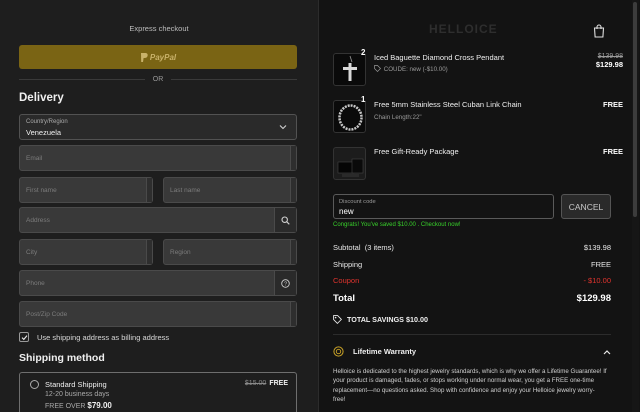  Describe the element at coordinates (158, 220) in the screenshot. I see `address-field: Address` at that location.